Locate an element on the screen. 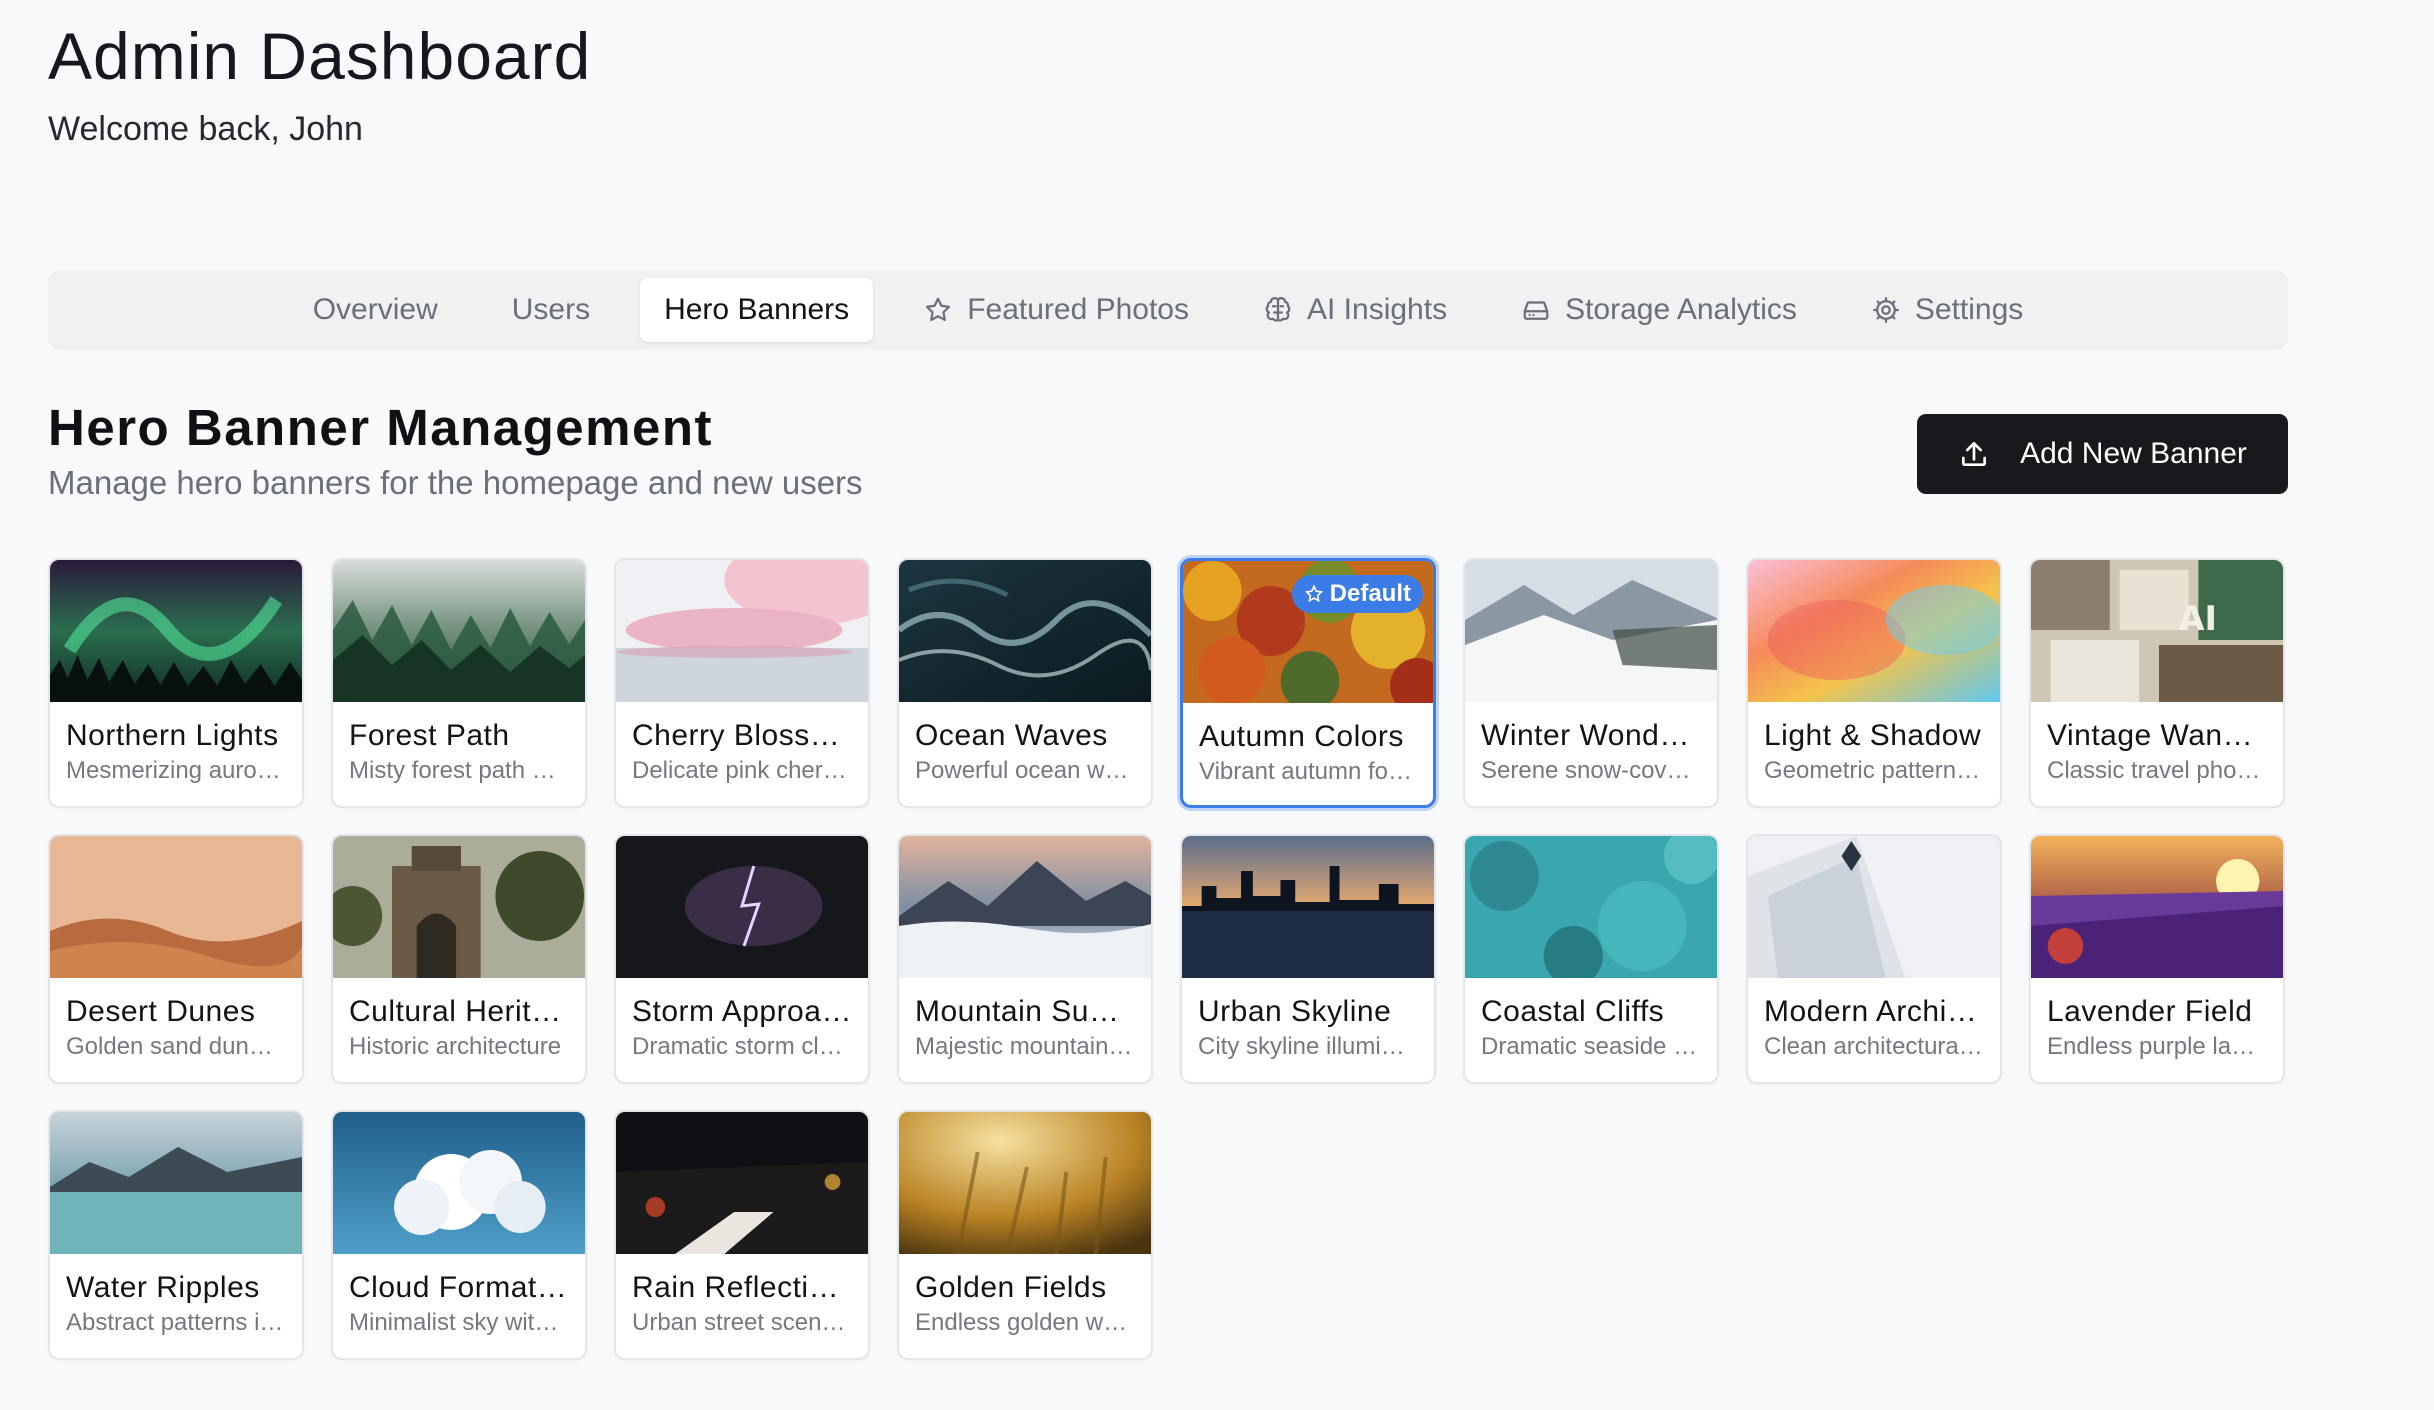  banner-description: Dramatic storm clouds is located at coordinates (742, 1046).